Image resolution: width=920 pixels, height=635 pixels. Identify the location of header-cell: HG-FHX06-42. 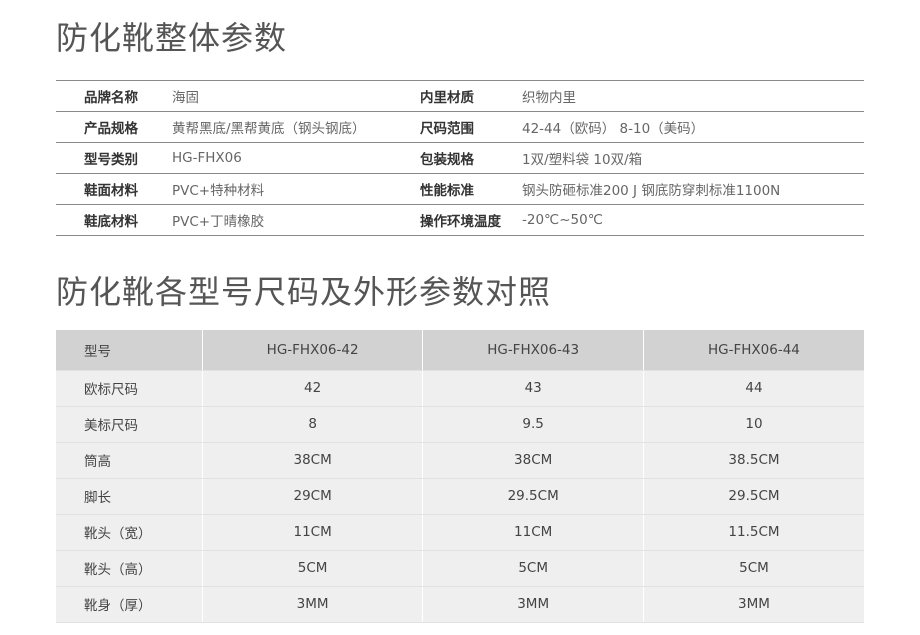
(313, 350).